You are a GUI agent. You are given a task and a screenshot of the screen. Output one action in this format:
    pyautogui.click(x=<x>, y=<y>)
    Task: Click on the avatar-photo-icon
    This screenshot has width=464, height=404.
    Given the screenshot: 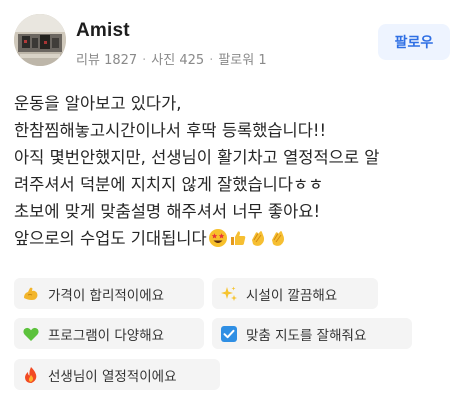 What is the action you would take?
    pyautogui.click(x=40, y=40)
    